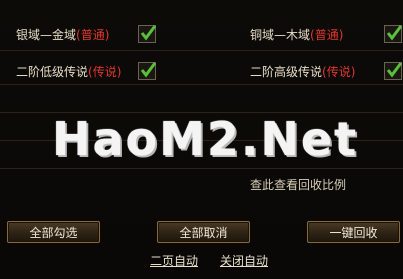  I want to click on option-label: 银域—金域(普通), so click(63, 34).